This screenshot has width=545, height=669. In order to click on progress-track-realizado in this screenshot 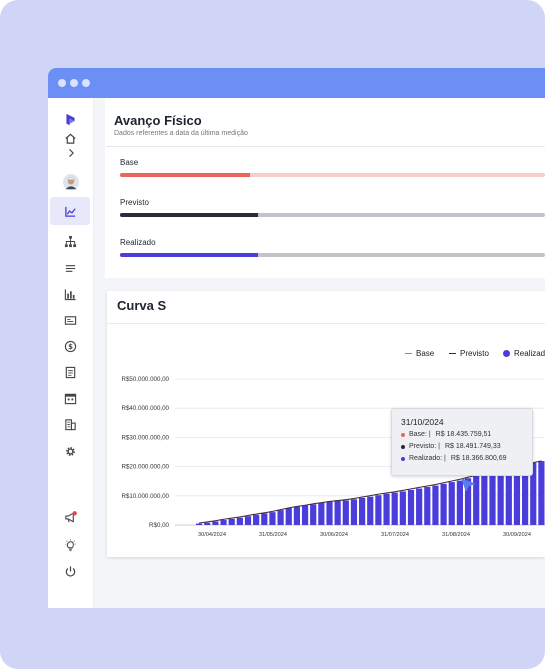, I will do `click(332, 255)`.